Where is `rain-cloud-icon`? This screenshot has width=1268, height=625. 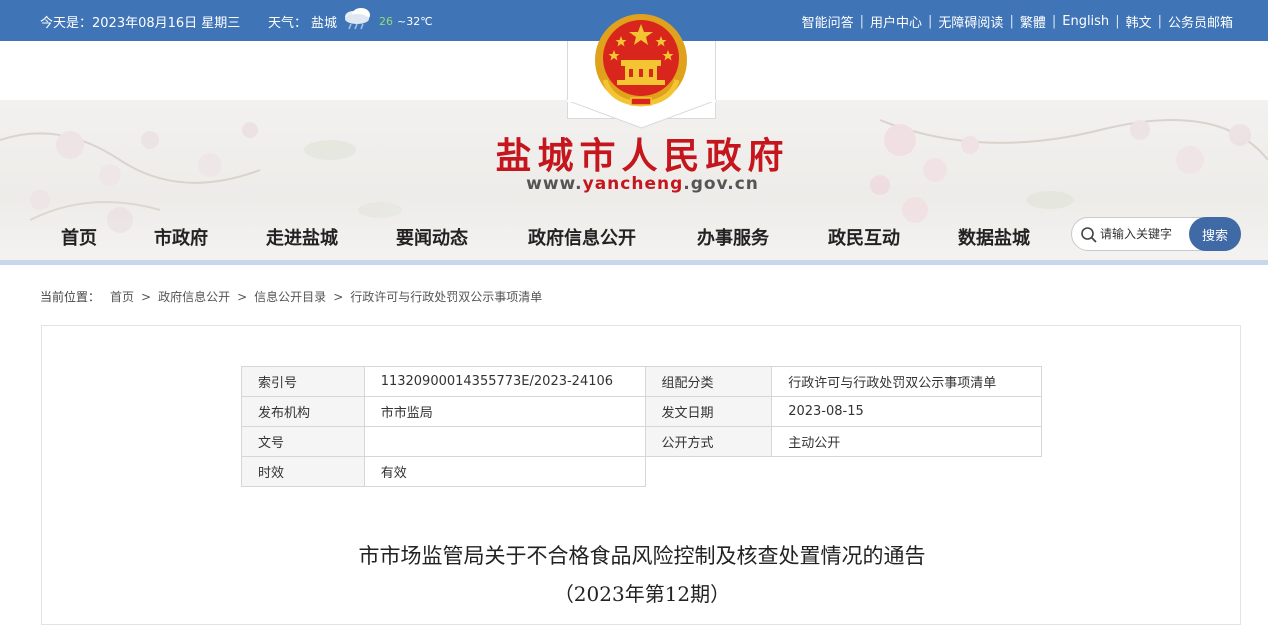 rain-cloud-icon is located at coordinates (358, 19).